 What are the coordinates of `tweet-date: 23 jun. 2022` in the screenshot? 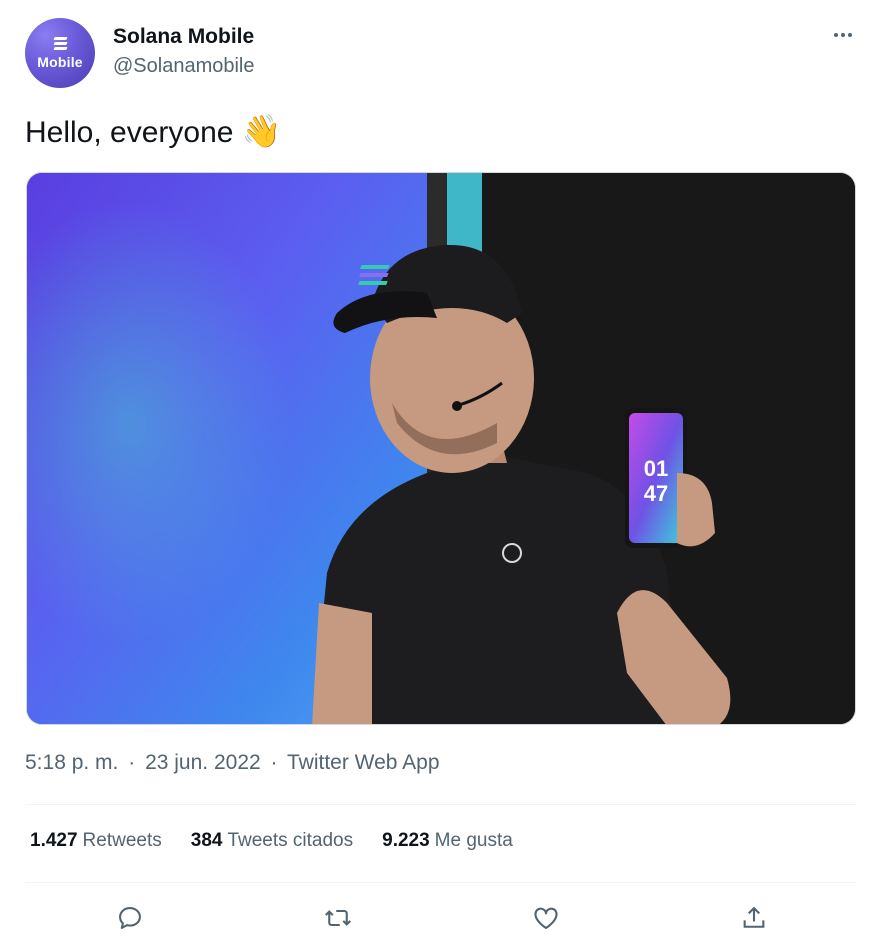 It's located at (203, 762).